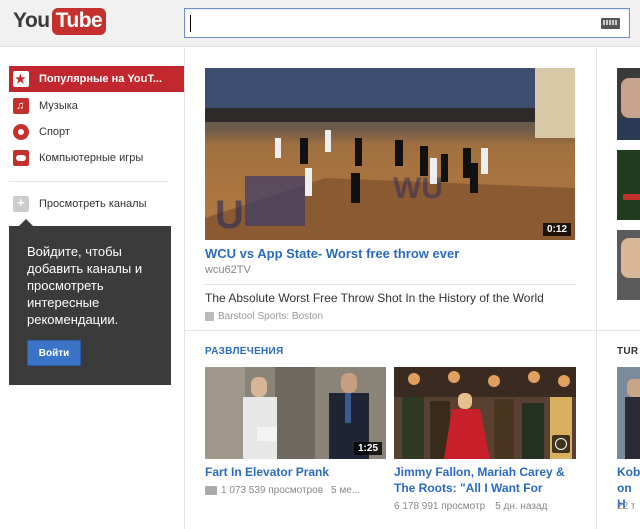 Image resolution: width=640 pixels, height=529 pixels. I want to click on masthead: You Tube, so click(320, 23).